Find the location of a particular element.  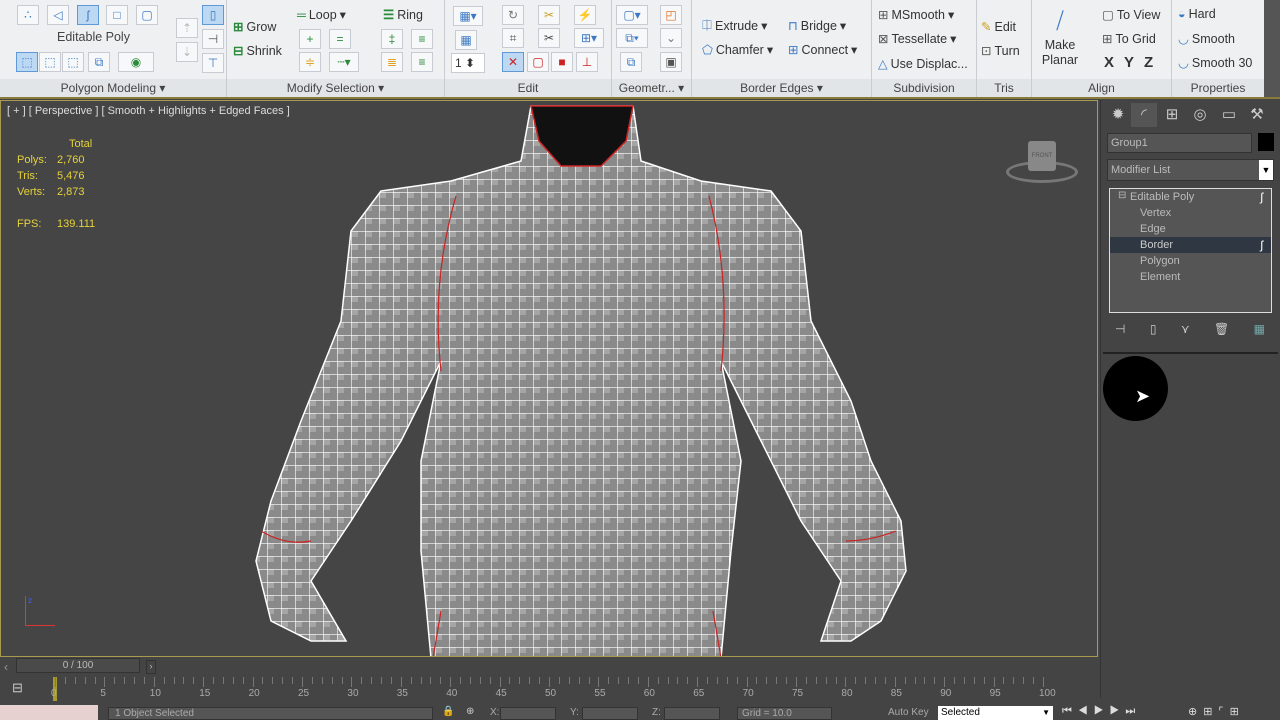

y-coordinate-input is located at coordinates (610, 713).